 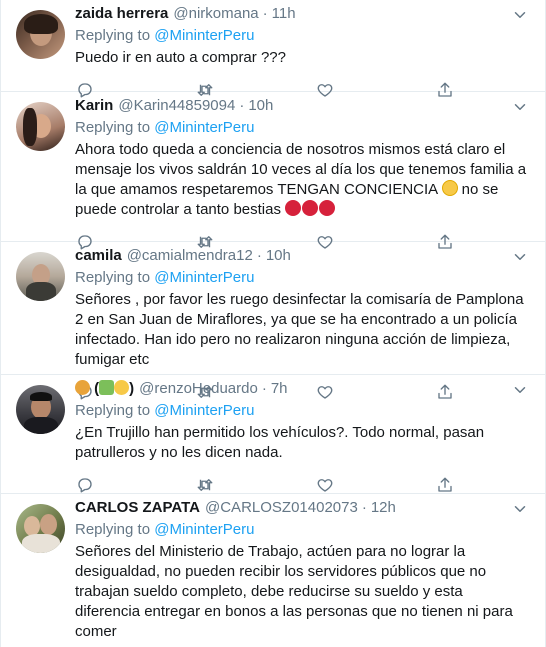 What do you see at coordinates (284, 14) in the screenshot?
I see `timestamp: 11h` at bounding box center [284, 14].